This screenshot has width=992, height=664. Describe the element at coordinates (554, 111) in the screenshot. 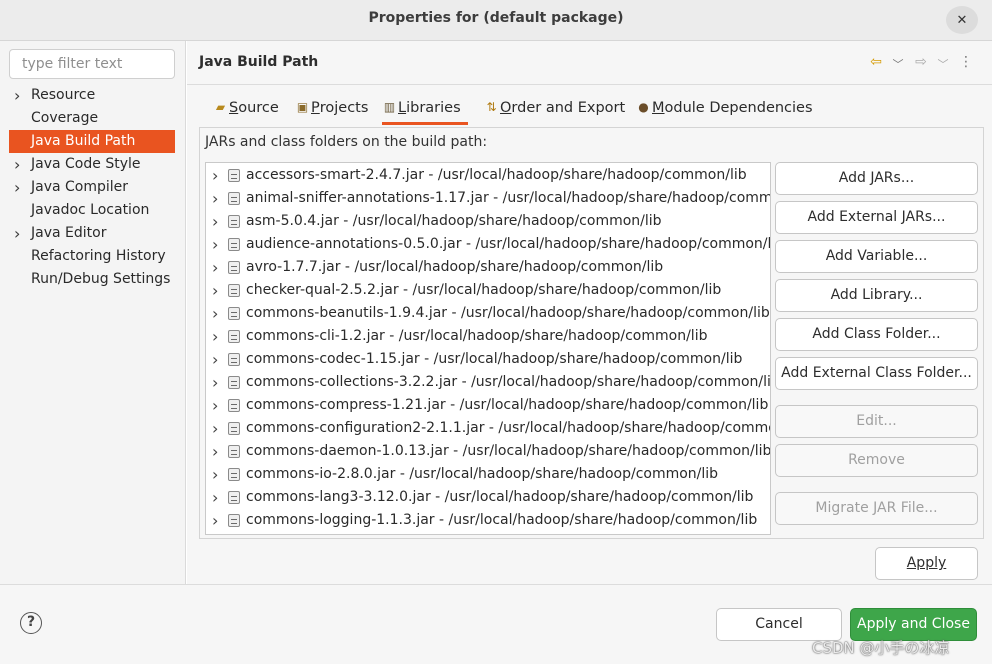

I see `tab-order-export: ⇅ Order and Export` at that location.